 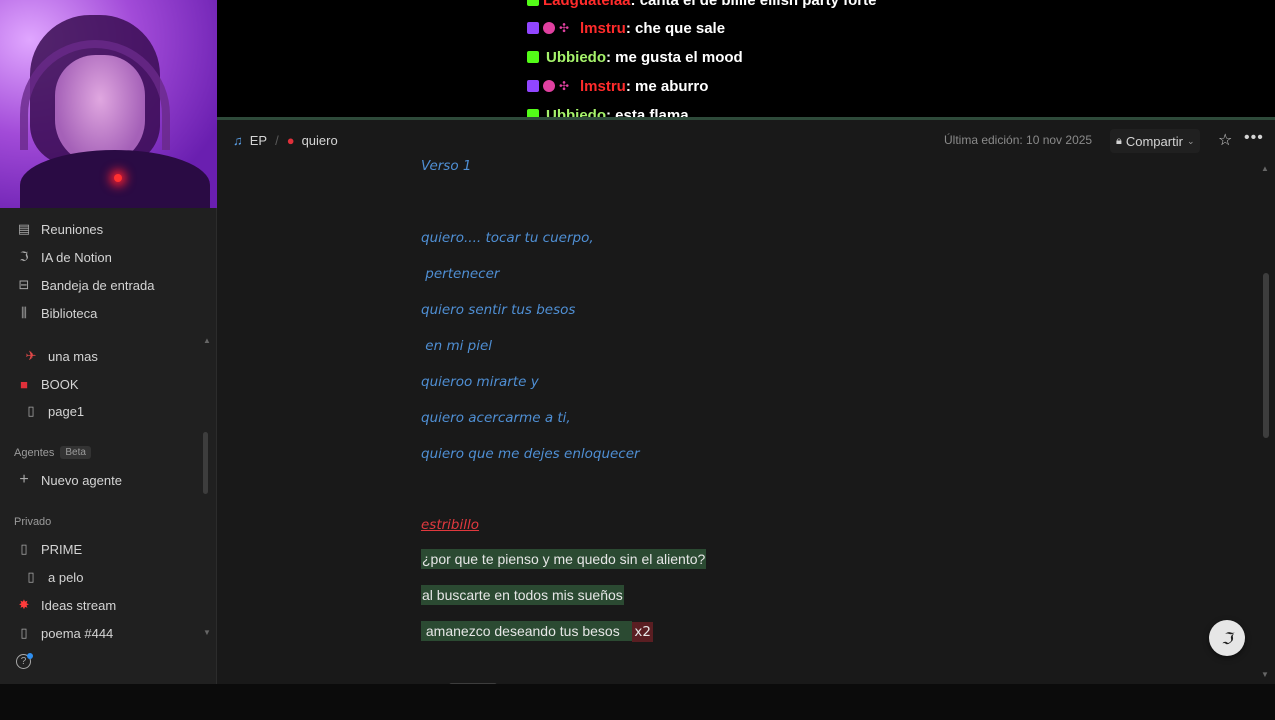 What do you see at coordinates (507, 238) in the screenshot?
I see `lyric-line: quiero.... tocar tu cuerpo,` at bounding box center [507, 238].